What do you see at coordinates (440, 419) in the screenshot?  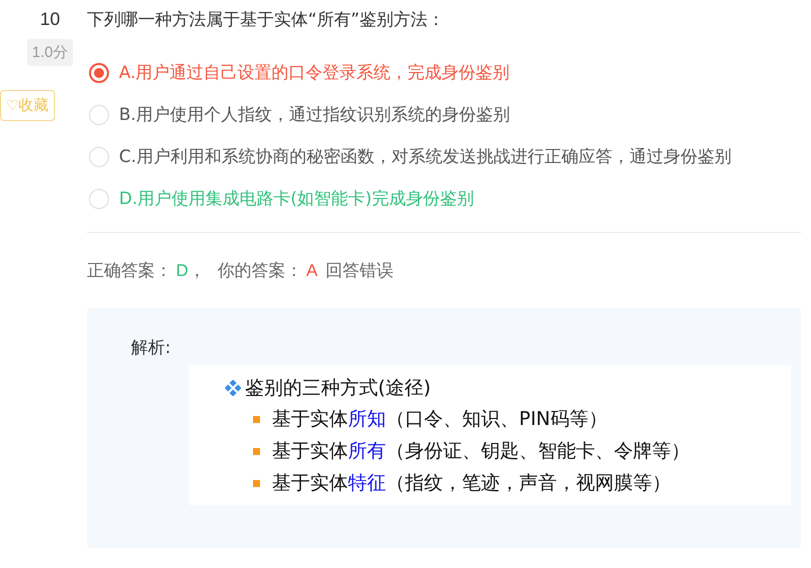 I see `analysis-item: 基于实体所知（口令、知识、PIN码等）` at bounding box center [440, 419].